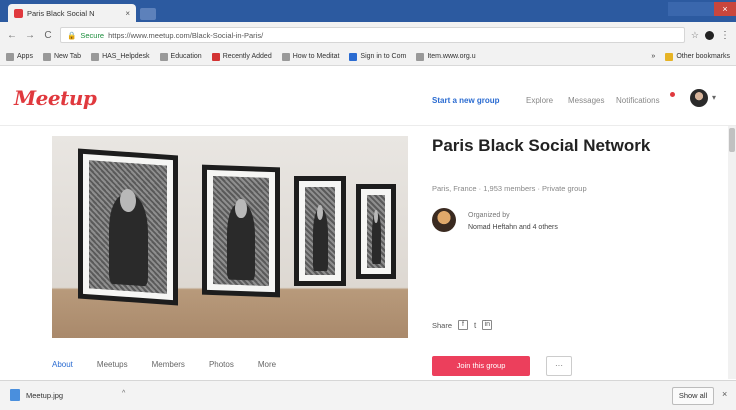 The image size is (736, 410). I want to click on bookmark-label: Apps, so click(25, 56).